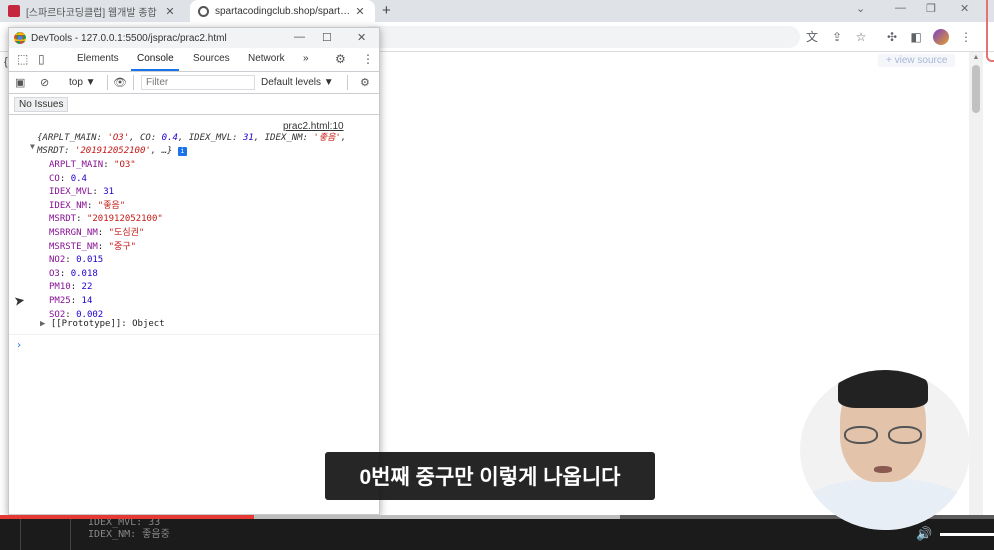  I want to click on summary-key: MSRDT:, so click(56, 151).